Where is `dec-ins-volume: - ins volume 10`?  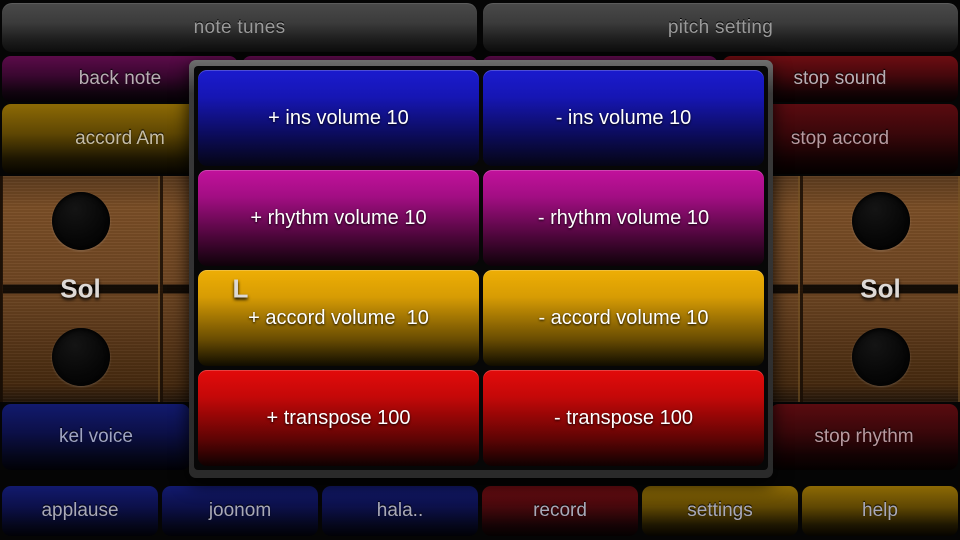 dec-ins-volume: - ins volume 10 is located at coordinates (623, 118).